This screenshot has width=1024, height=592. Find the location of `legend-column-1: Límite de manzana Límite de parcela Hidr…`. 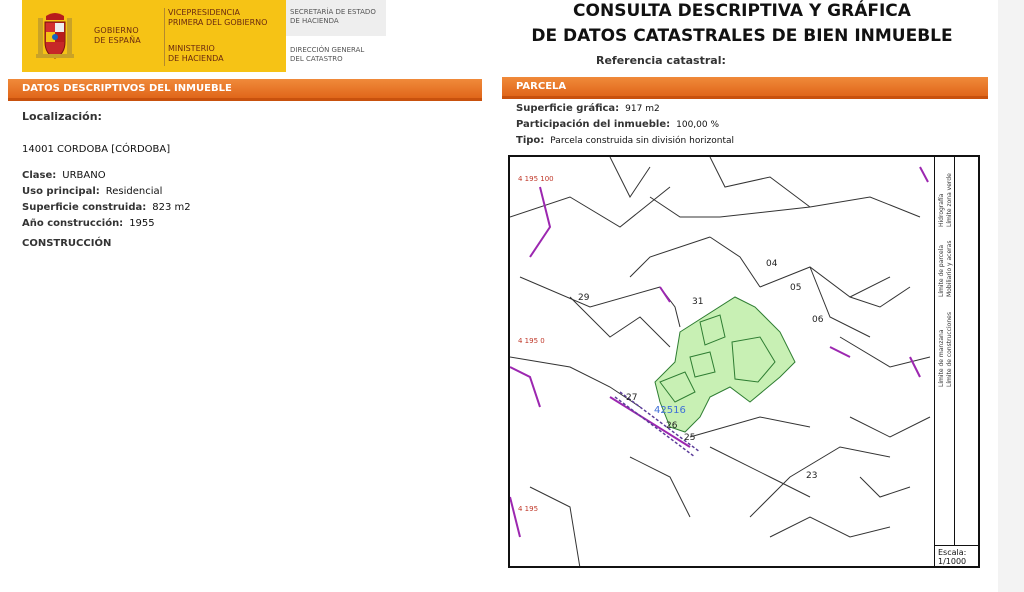

legend-column-1: Límite de manzana Límite de parcela Hidr… is located at coordinates (944, 351).